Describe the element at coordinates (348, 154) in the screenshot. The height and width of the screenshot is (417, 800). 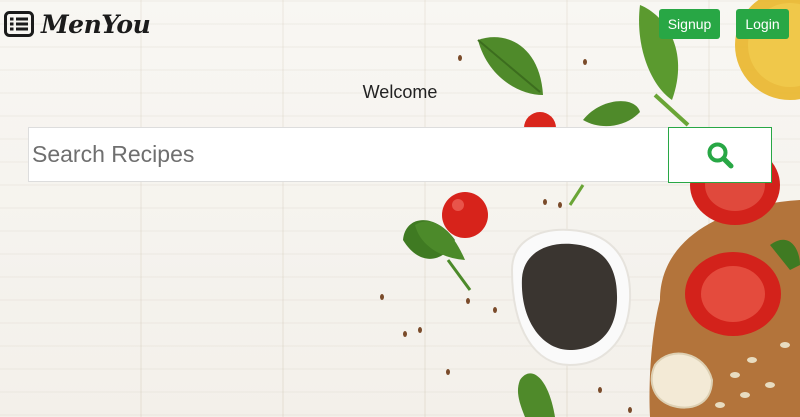
I see `search-input` at that location.